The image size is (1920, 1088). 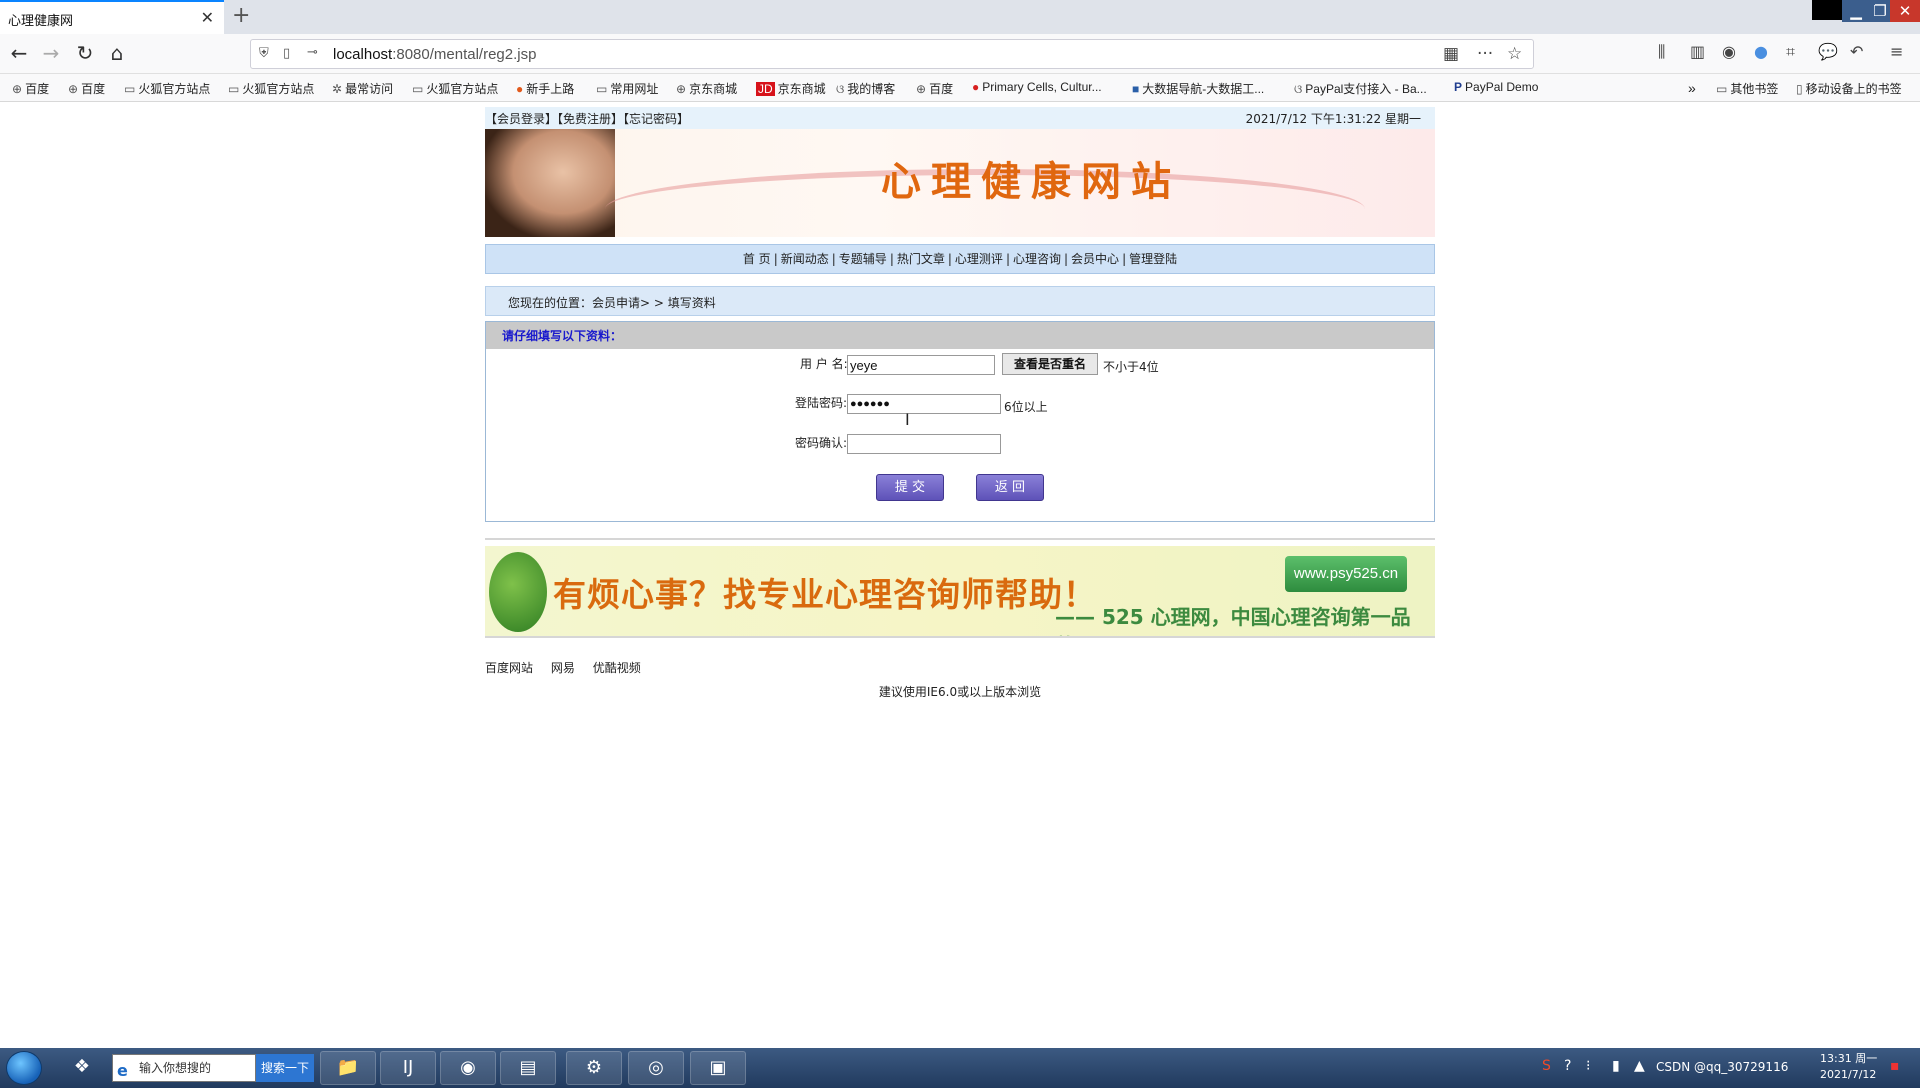 What do you see at coordinates (1037, 259) in the screenshot?
I see `menu-item-consulting: 心理咨询` at bounding box center [1037, 259].